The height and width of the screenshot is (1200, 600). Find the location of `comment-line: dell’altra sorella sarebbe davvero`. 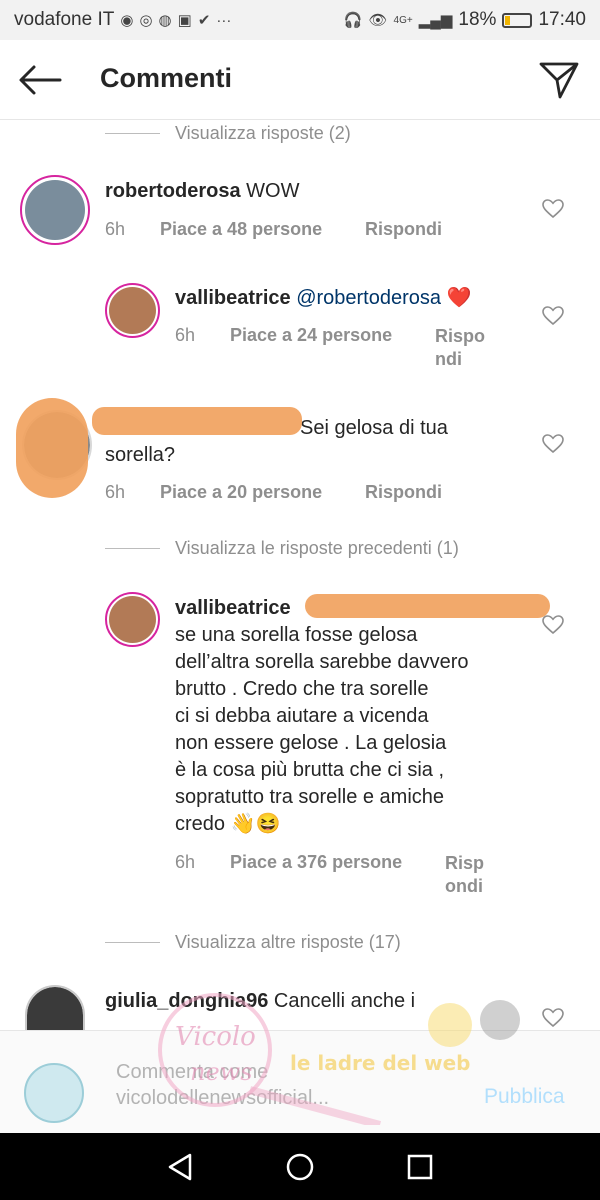

comment-line: dell’altra sorella sarebbe davvero is located at coordinates (322, 662).